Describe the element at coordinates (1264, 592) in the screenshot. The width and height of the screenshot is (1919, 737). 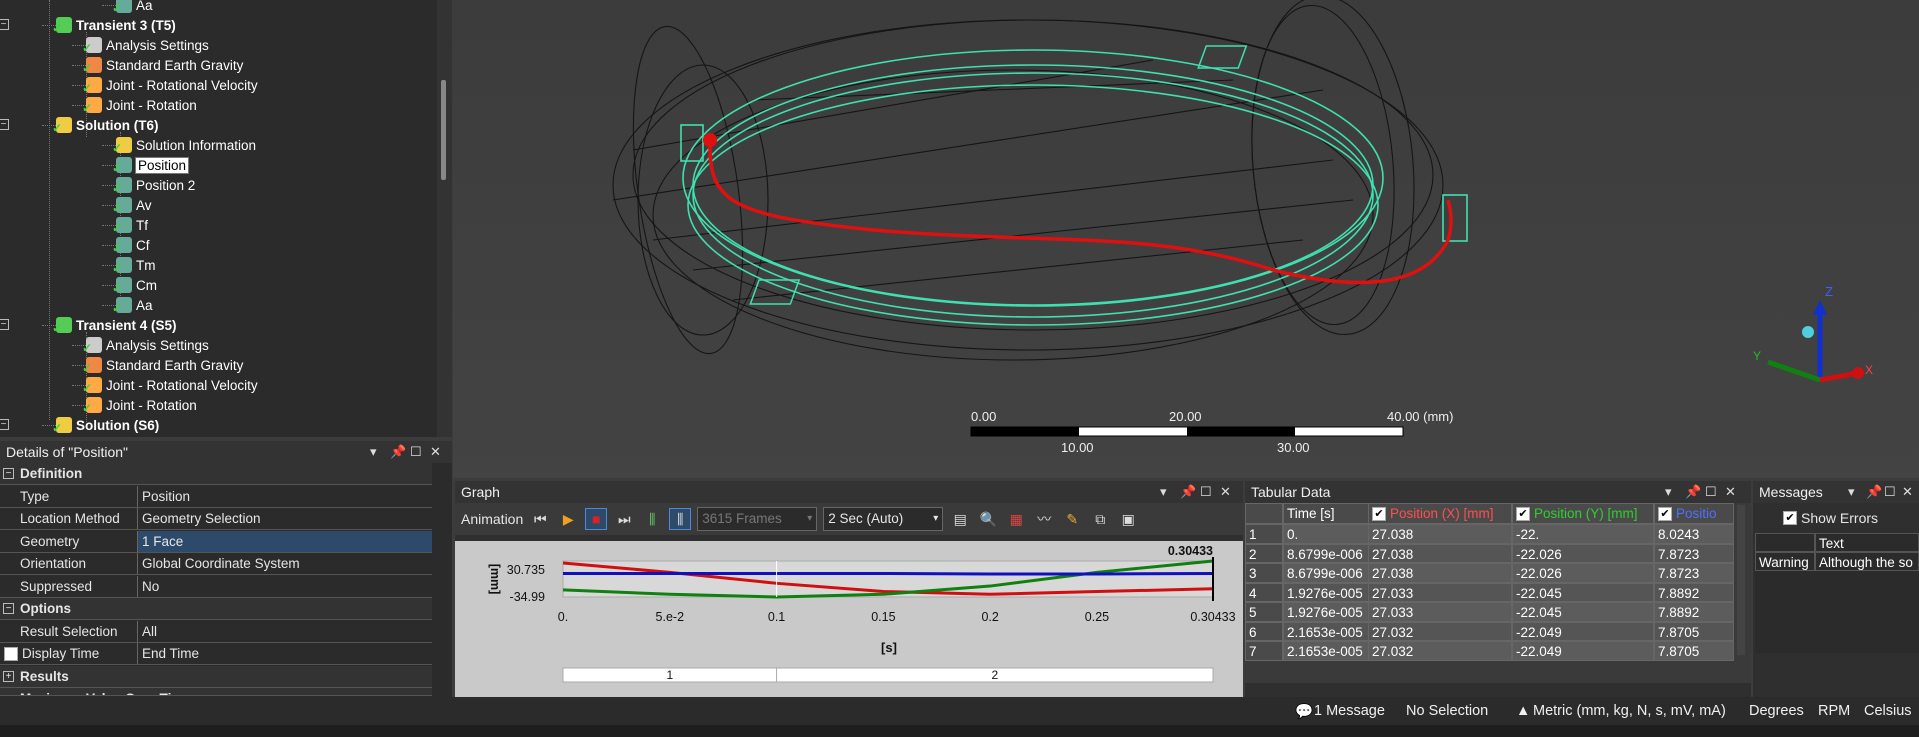
I see `row-index: 4` at that location.